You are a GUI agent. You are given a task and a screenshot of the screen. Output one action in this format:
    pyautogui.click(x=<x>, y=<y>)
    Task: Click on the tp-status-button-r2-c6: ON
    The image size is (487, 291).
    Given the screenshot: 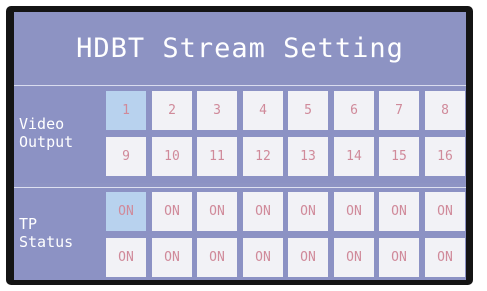 What is the action you would take?
    pyautogui.click(x=354, y=257)
    